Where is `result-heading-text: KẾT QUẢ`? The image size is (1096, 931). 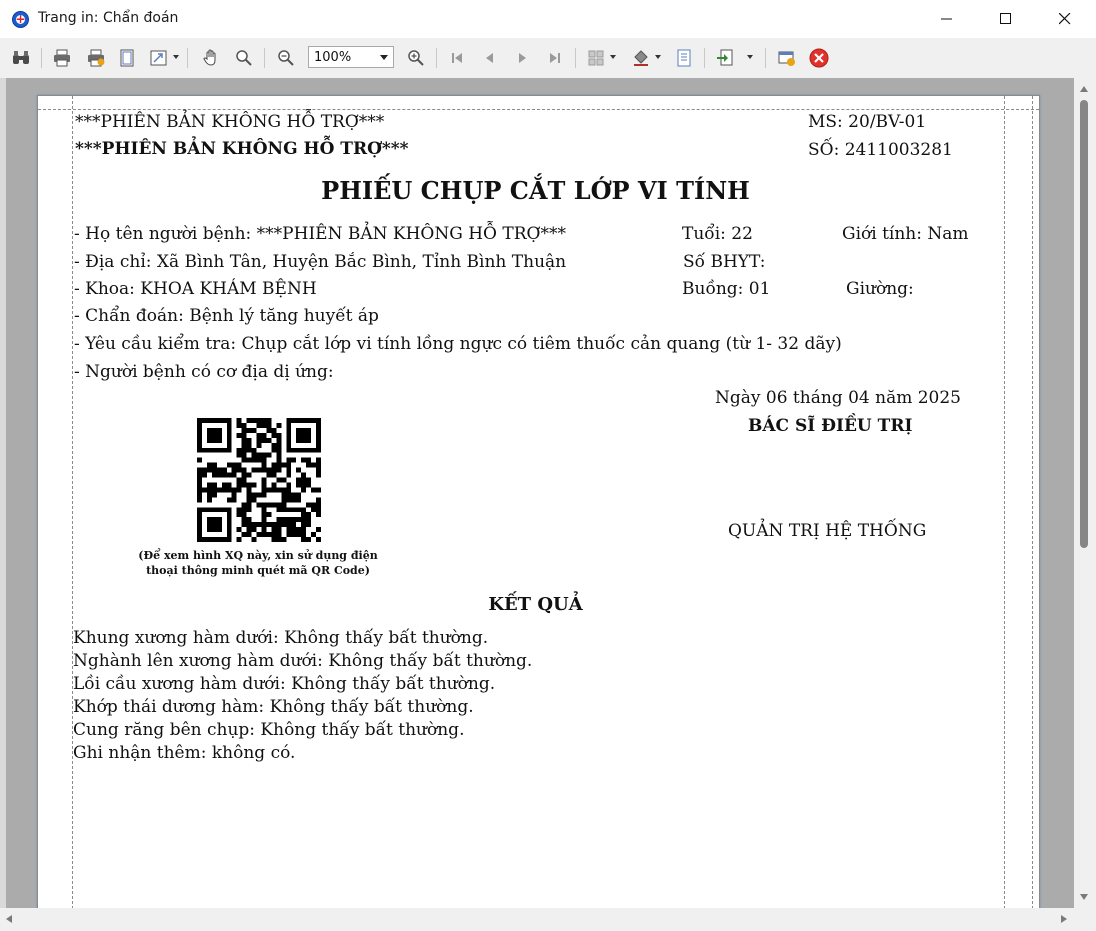 result-heading-text: KẾT QUẢ is located at coordinates (535, 604).